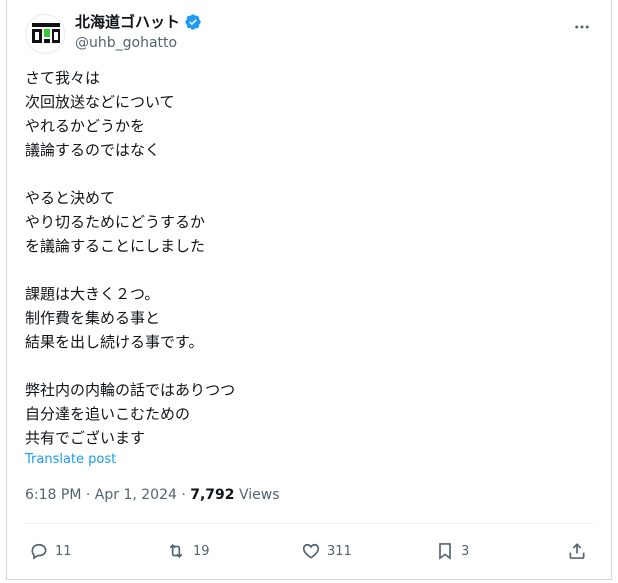  I want to click on post-meta: 6:18 PM · Apr 1, 2024 · 7,792 Views, so click(152, 495).